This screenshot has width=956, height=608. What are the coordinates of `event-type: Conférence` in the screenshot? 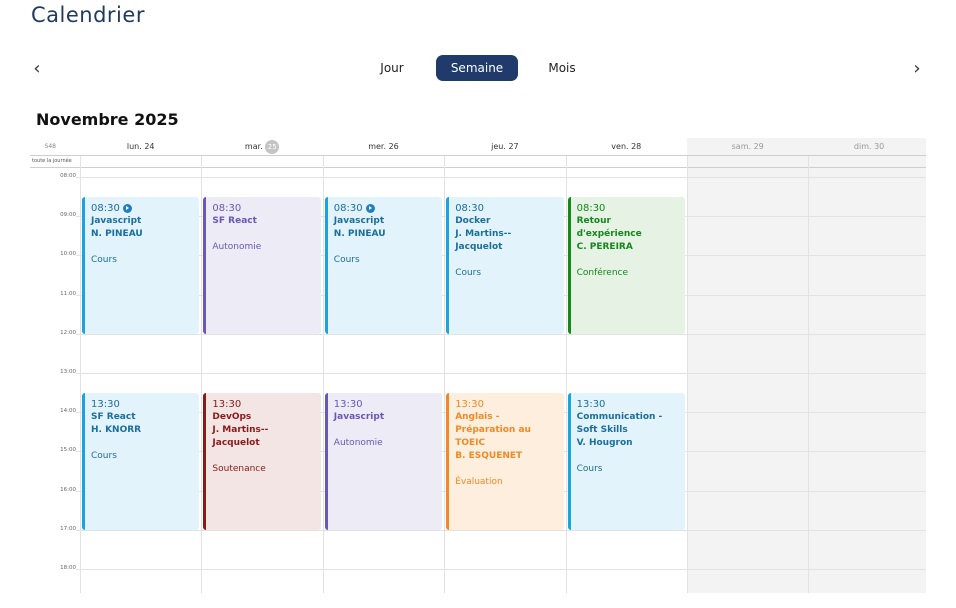 It's located at (602, 272).